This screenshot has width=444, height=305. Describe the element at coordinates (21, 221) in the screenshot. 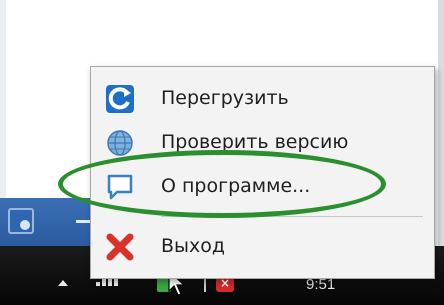

I see `app-window-icon` at that location.